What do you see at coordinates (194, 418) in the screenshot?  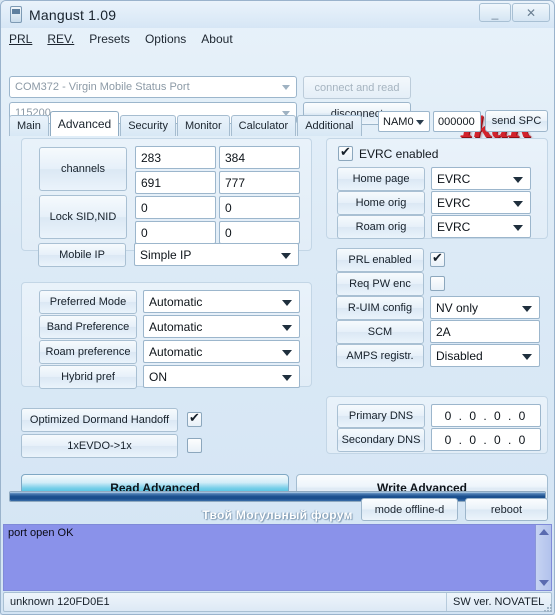 I see `optimized-dormand-handoff-checkbox` at bounding box center [194, 418].